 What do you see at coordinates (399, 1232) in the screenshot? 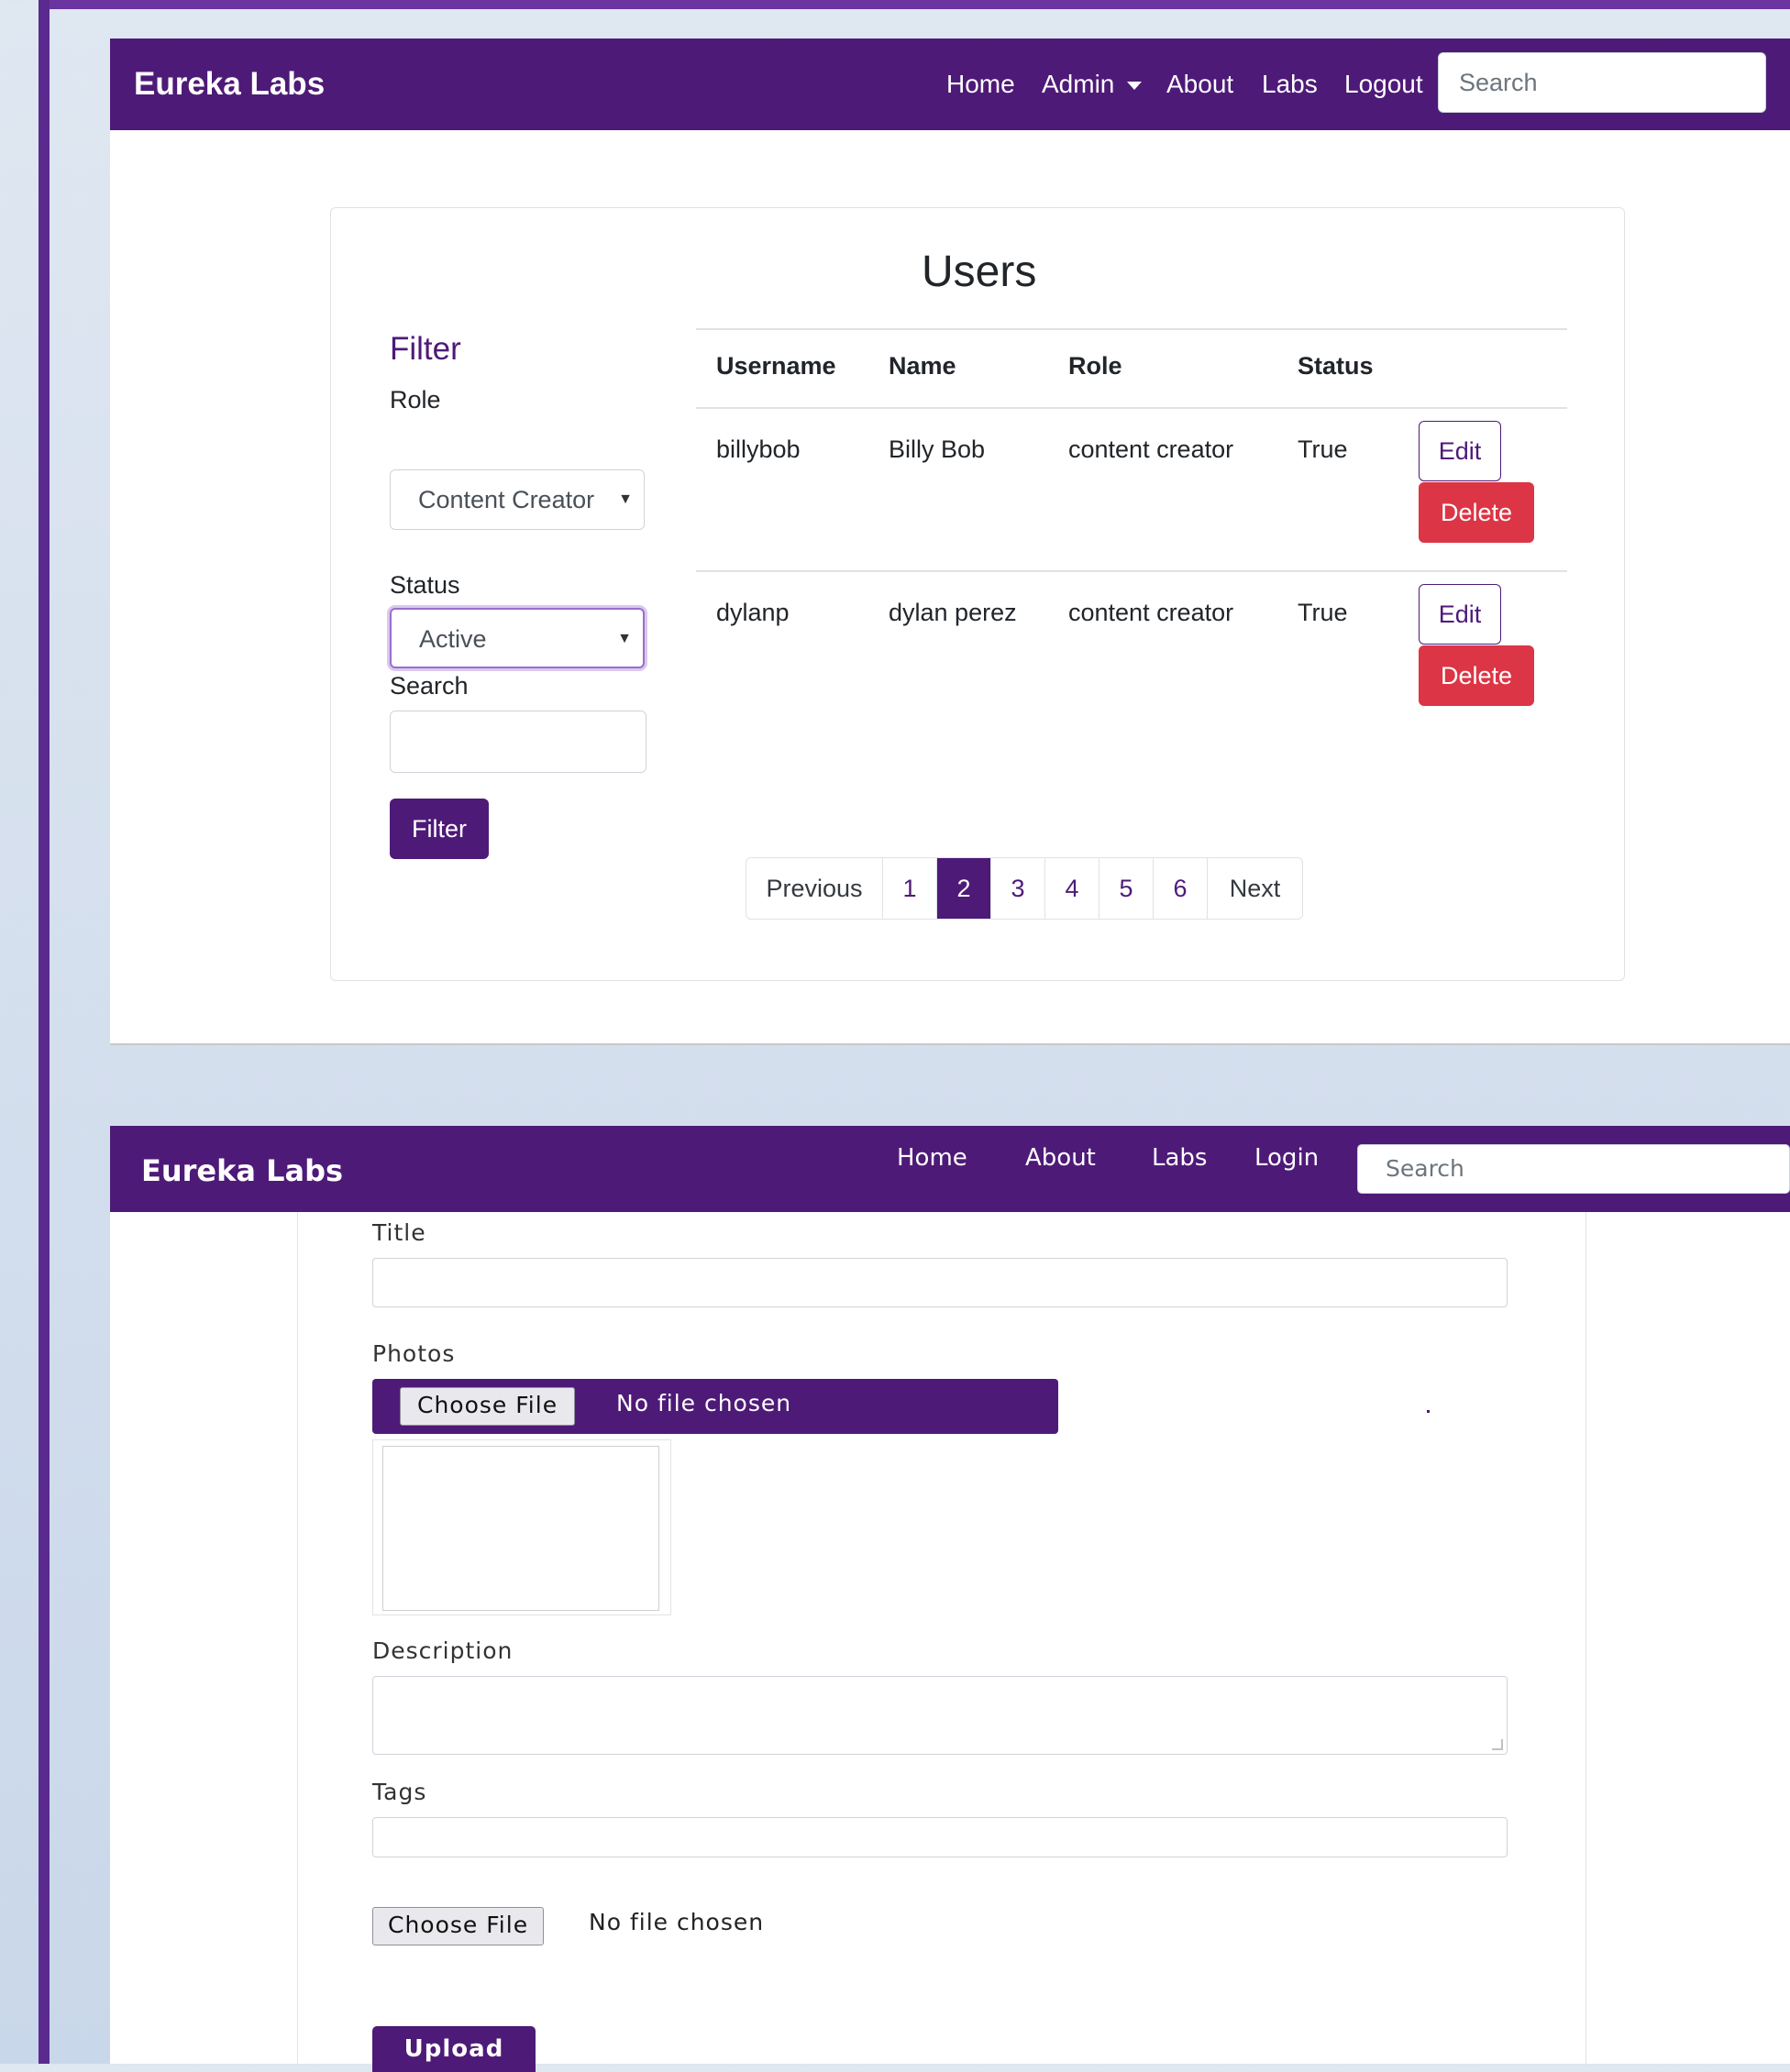
I see `title-label: Title` at bounding box center [399, 1232].